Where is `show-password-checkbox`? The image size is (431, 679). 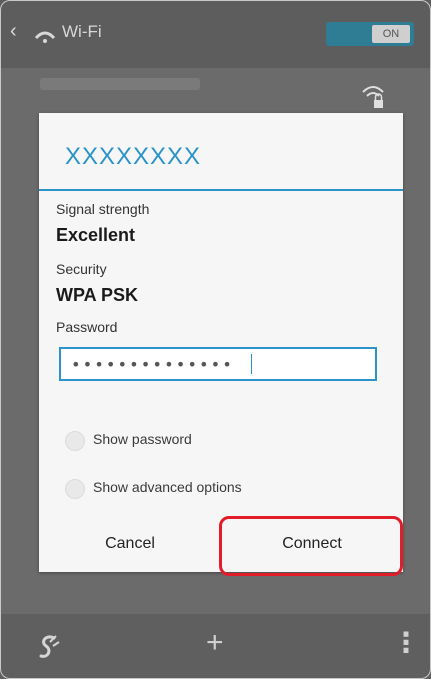 show-password-checkbox is located at coordinates (75, 441).